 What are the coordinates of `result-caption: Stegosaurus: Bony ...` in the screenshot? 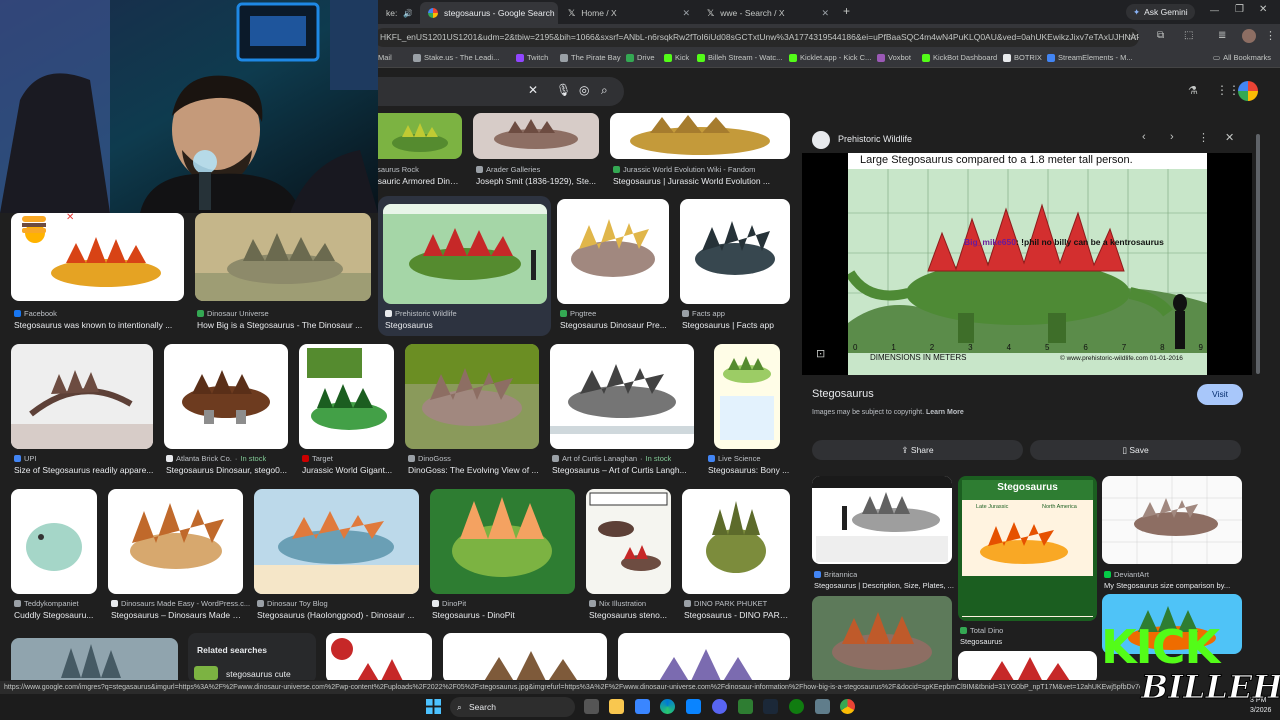 It's located at (750, 470).